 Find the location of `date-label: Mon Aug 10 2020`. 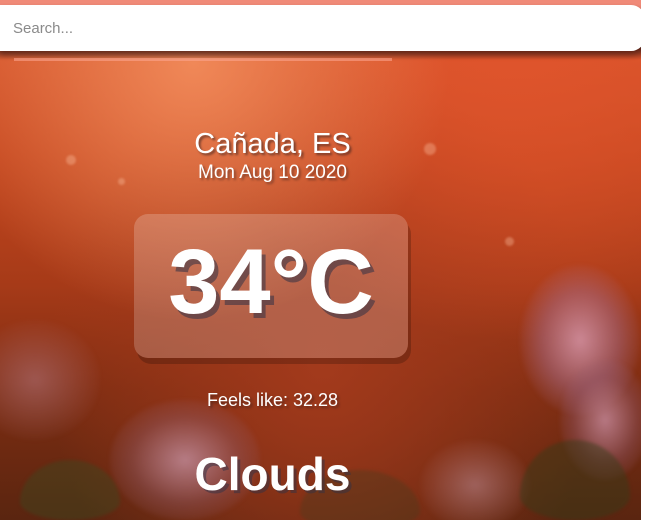

date-label: Mon Aug 10 2020 is located at coordinates (272, 172).